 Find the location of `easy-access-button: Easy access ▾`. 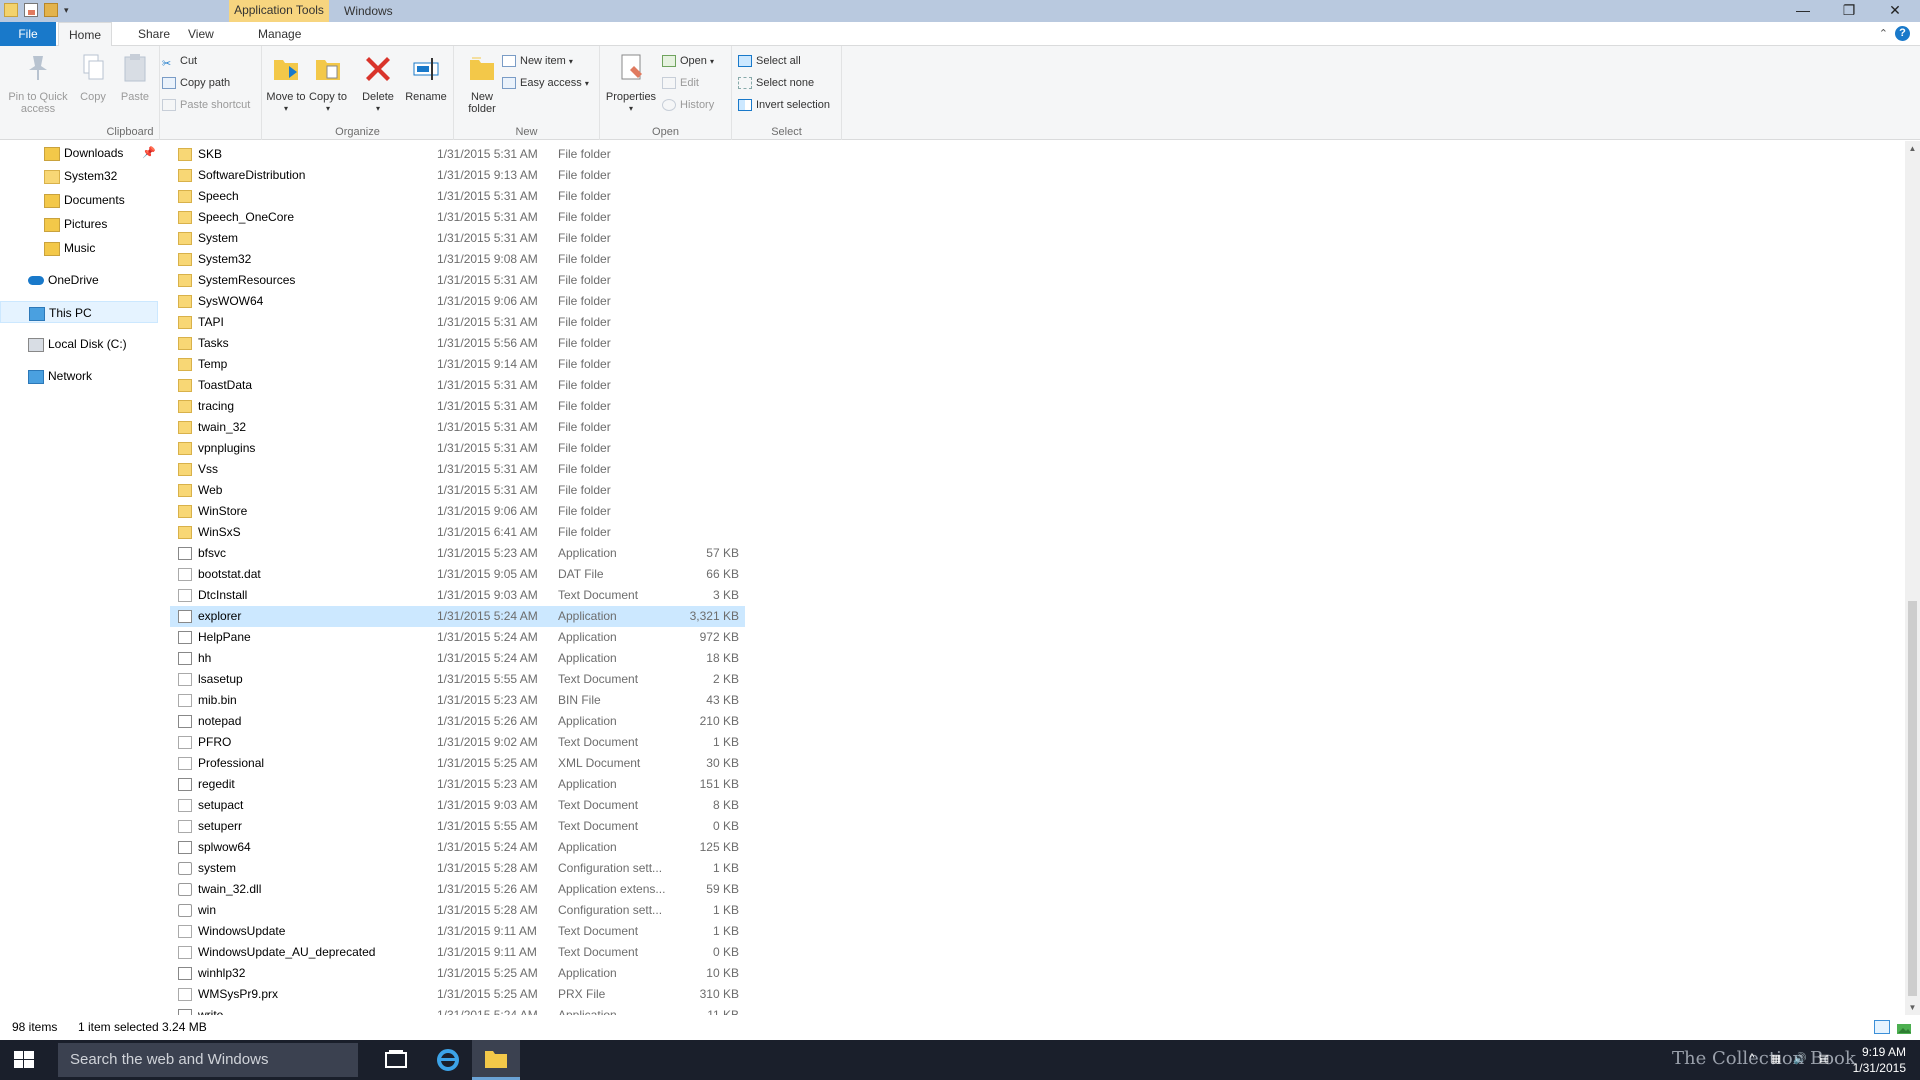

easy-access-button: Easy access ▾ is located at coordinates (545, 83).